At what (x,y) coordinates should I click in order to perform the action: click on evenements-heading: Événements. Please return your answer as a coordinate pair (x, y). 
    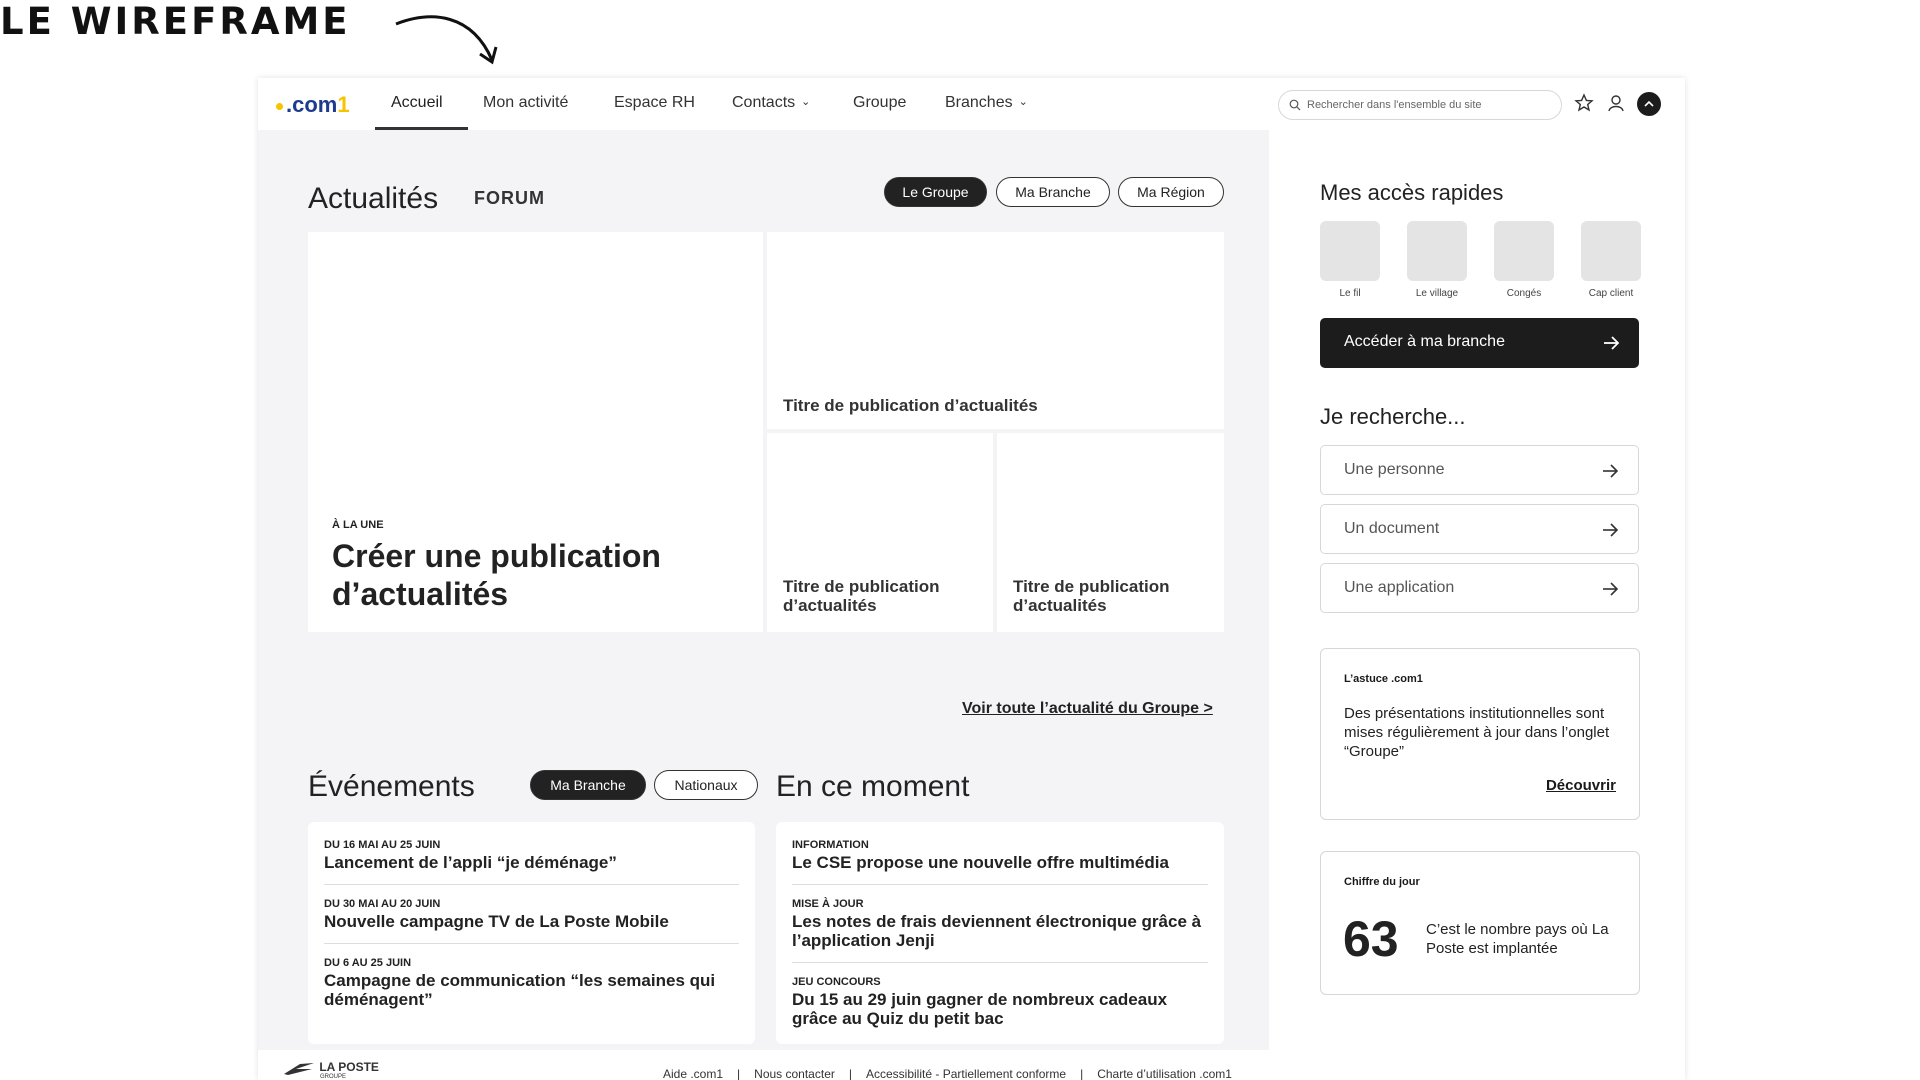
    Looking at the image, I should click on (391, 786).